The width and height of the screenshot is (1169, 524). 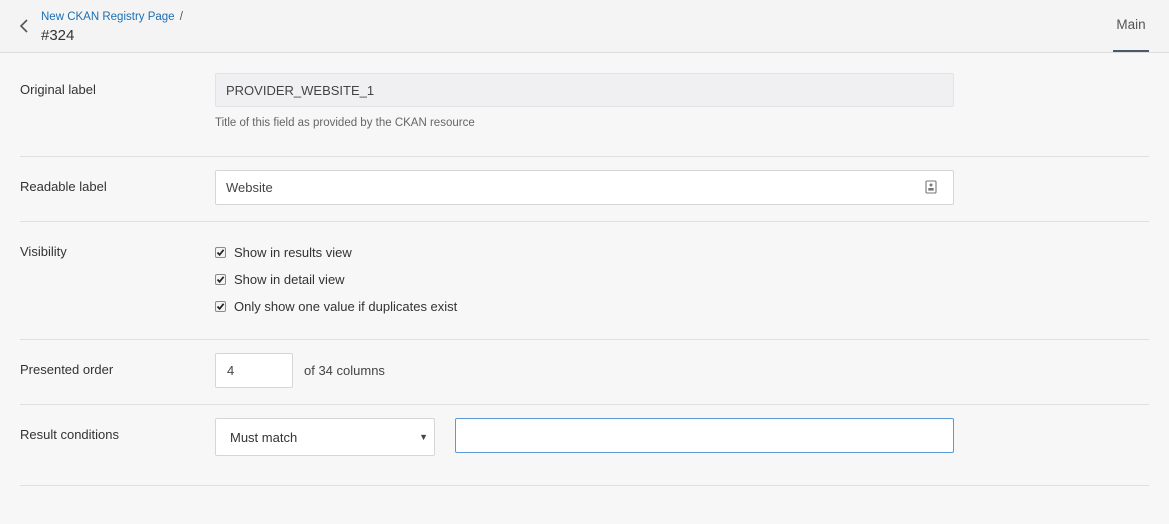 What do you see at coordinates (43, 251) in the screenshot?
I see `visibility-label: Visibility` at bounding box center [43, 251].